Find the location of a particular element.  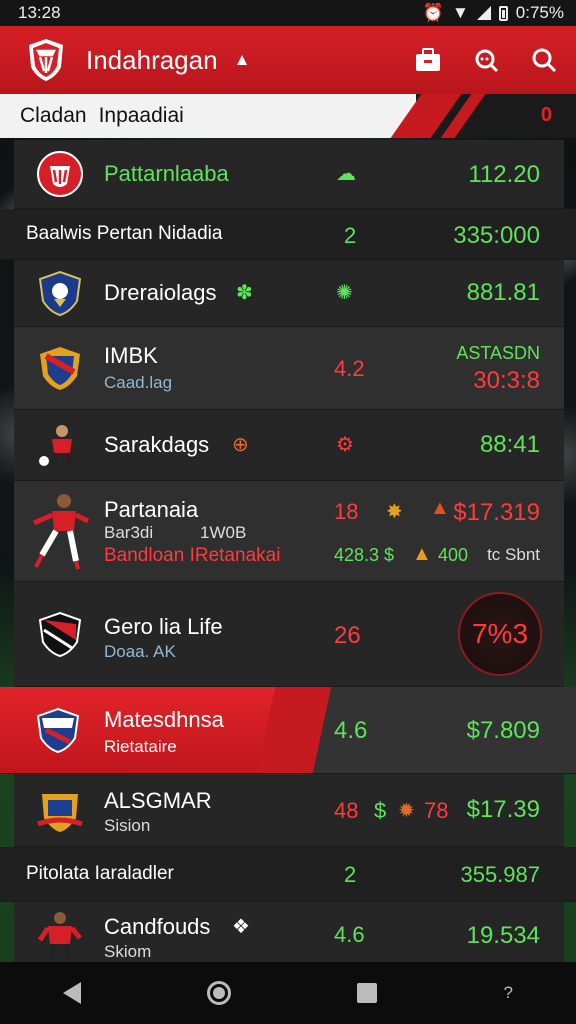

team-name: Pattarnlaaba is located at coordinates (166, 173).